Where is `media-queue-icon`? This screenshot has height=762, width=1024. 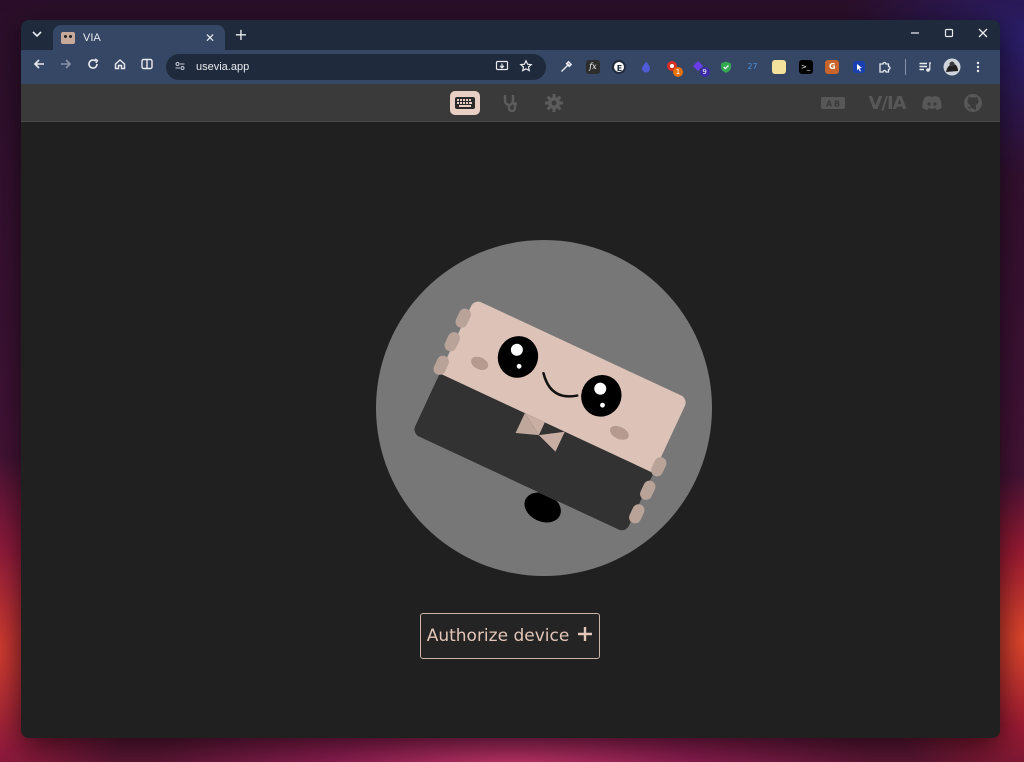 media-queue-icon is located at coordinates (925, 67).